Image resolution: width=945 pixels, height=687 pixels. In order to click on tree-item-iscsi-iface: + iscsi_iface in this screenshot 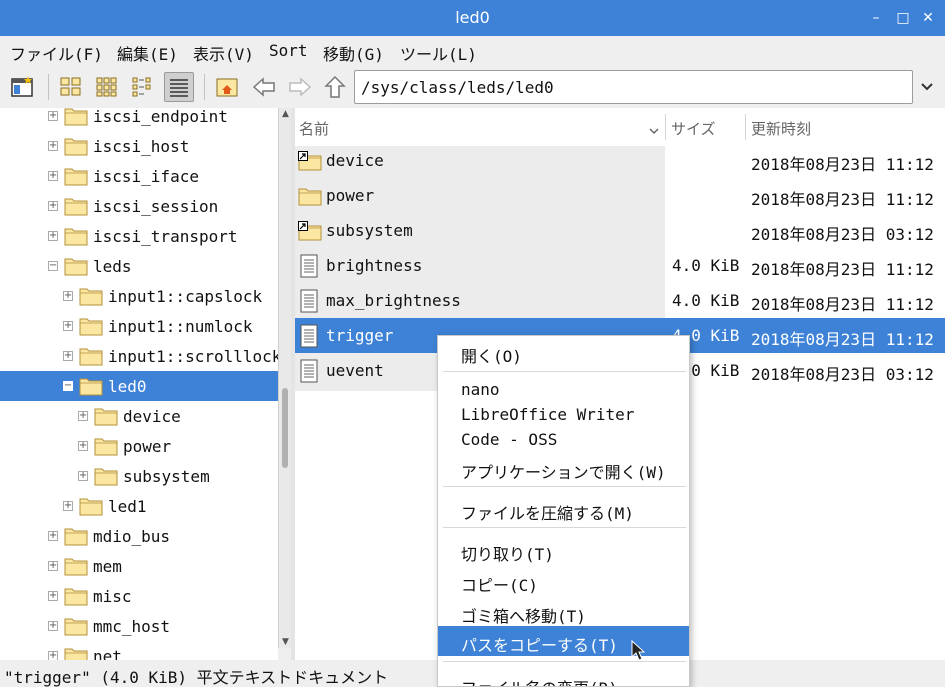, I will do `click(139, 176)`.